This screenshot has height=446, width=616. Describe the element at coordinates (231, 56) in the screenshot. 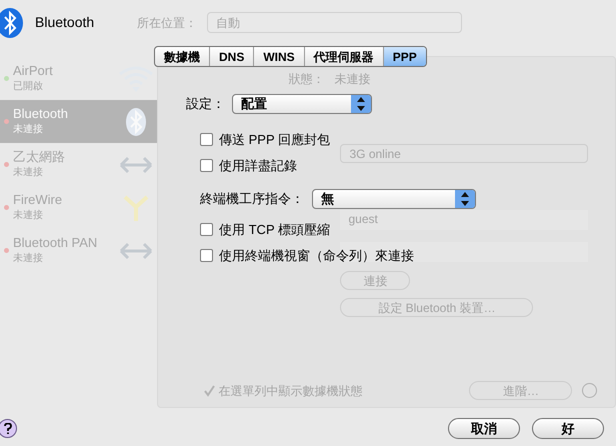

I see `tab: DNS` at that location.